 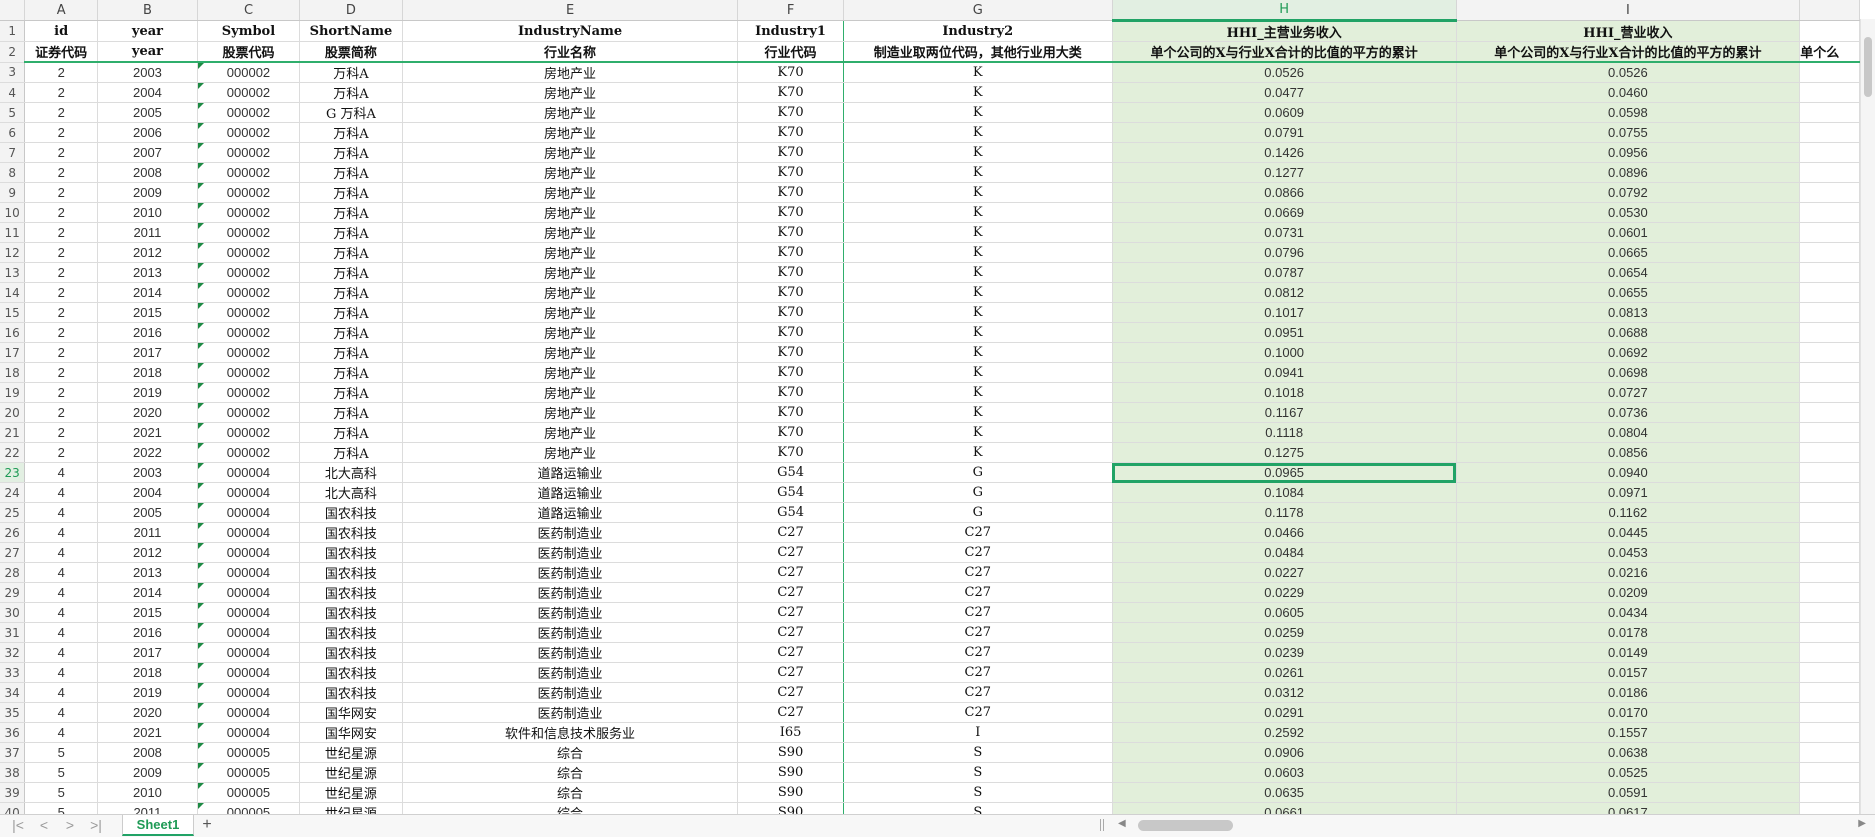 I want to click on table-cell: 2004, so click(x=147, y=492).